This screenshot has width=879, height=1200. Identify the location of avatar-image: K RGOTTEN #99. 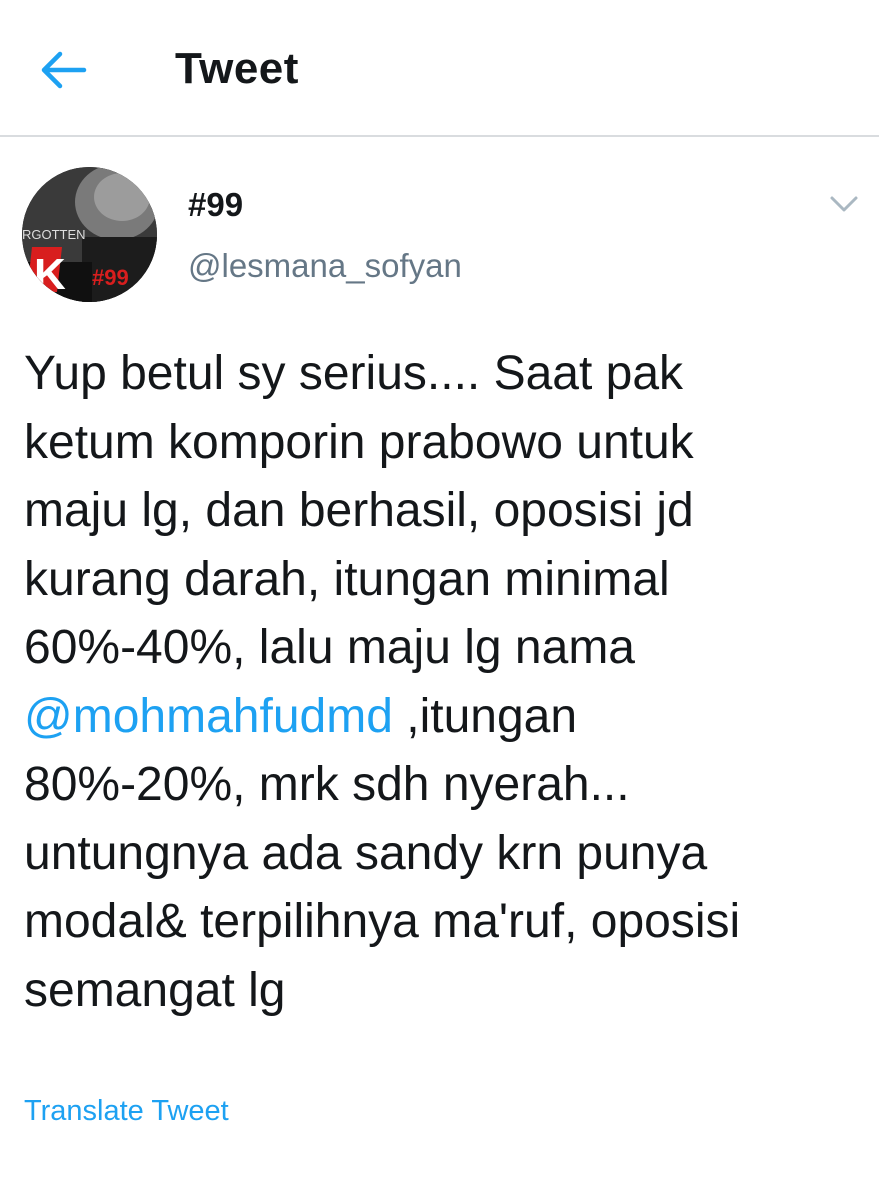
(89, 234).